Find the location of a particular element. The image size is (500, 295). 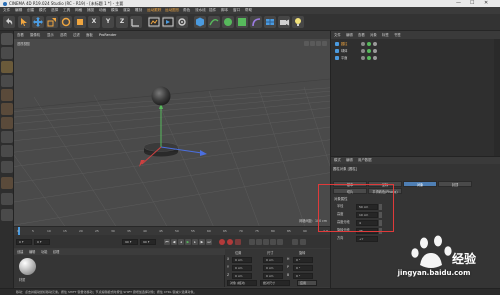

om-menu-tags: 标签 is located at coordinates (385, 35).